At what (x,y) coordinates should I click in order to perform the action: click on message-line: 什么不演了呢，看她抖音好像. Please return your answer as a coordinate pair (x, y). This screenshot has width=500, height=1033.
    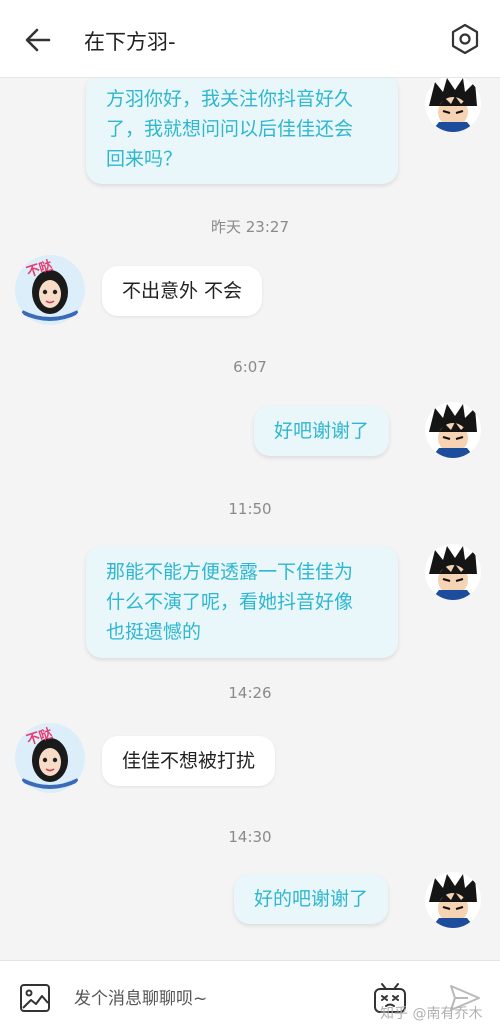
    Looking at the image, I should click on (230, 602).